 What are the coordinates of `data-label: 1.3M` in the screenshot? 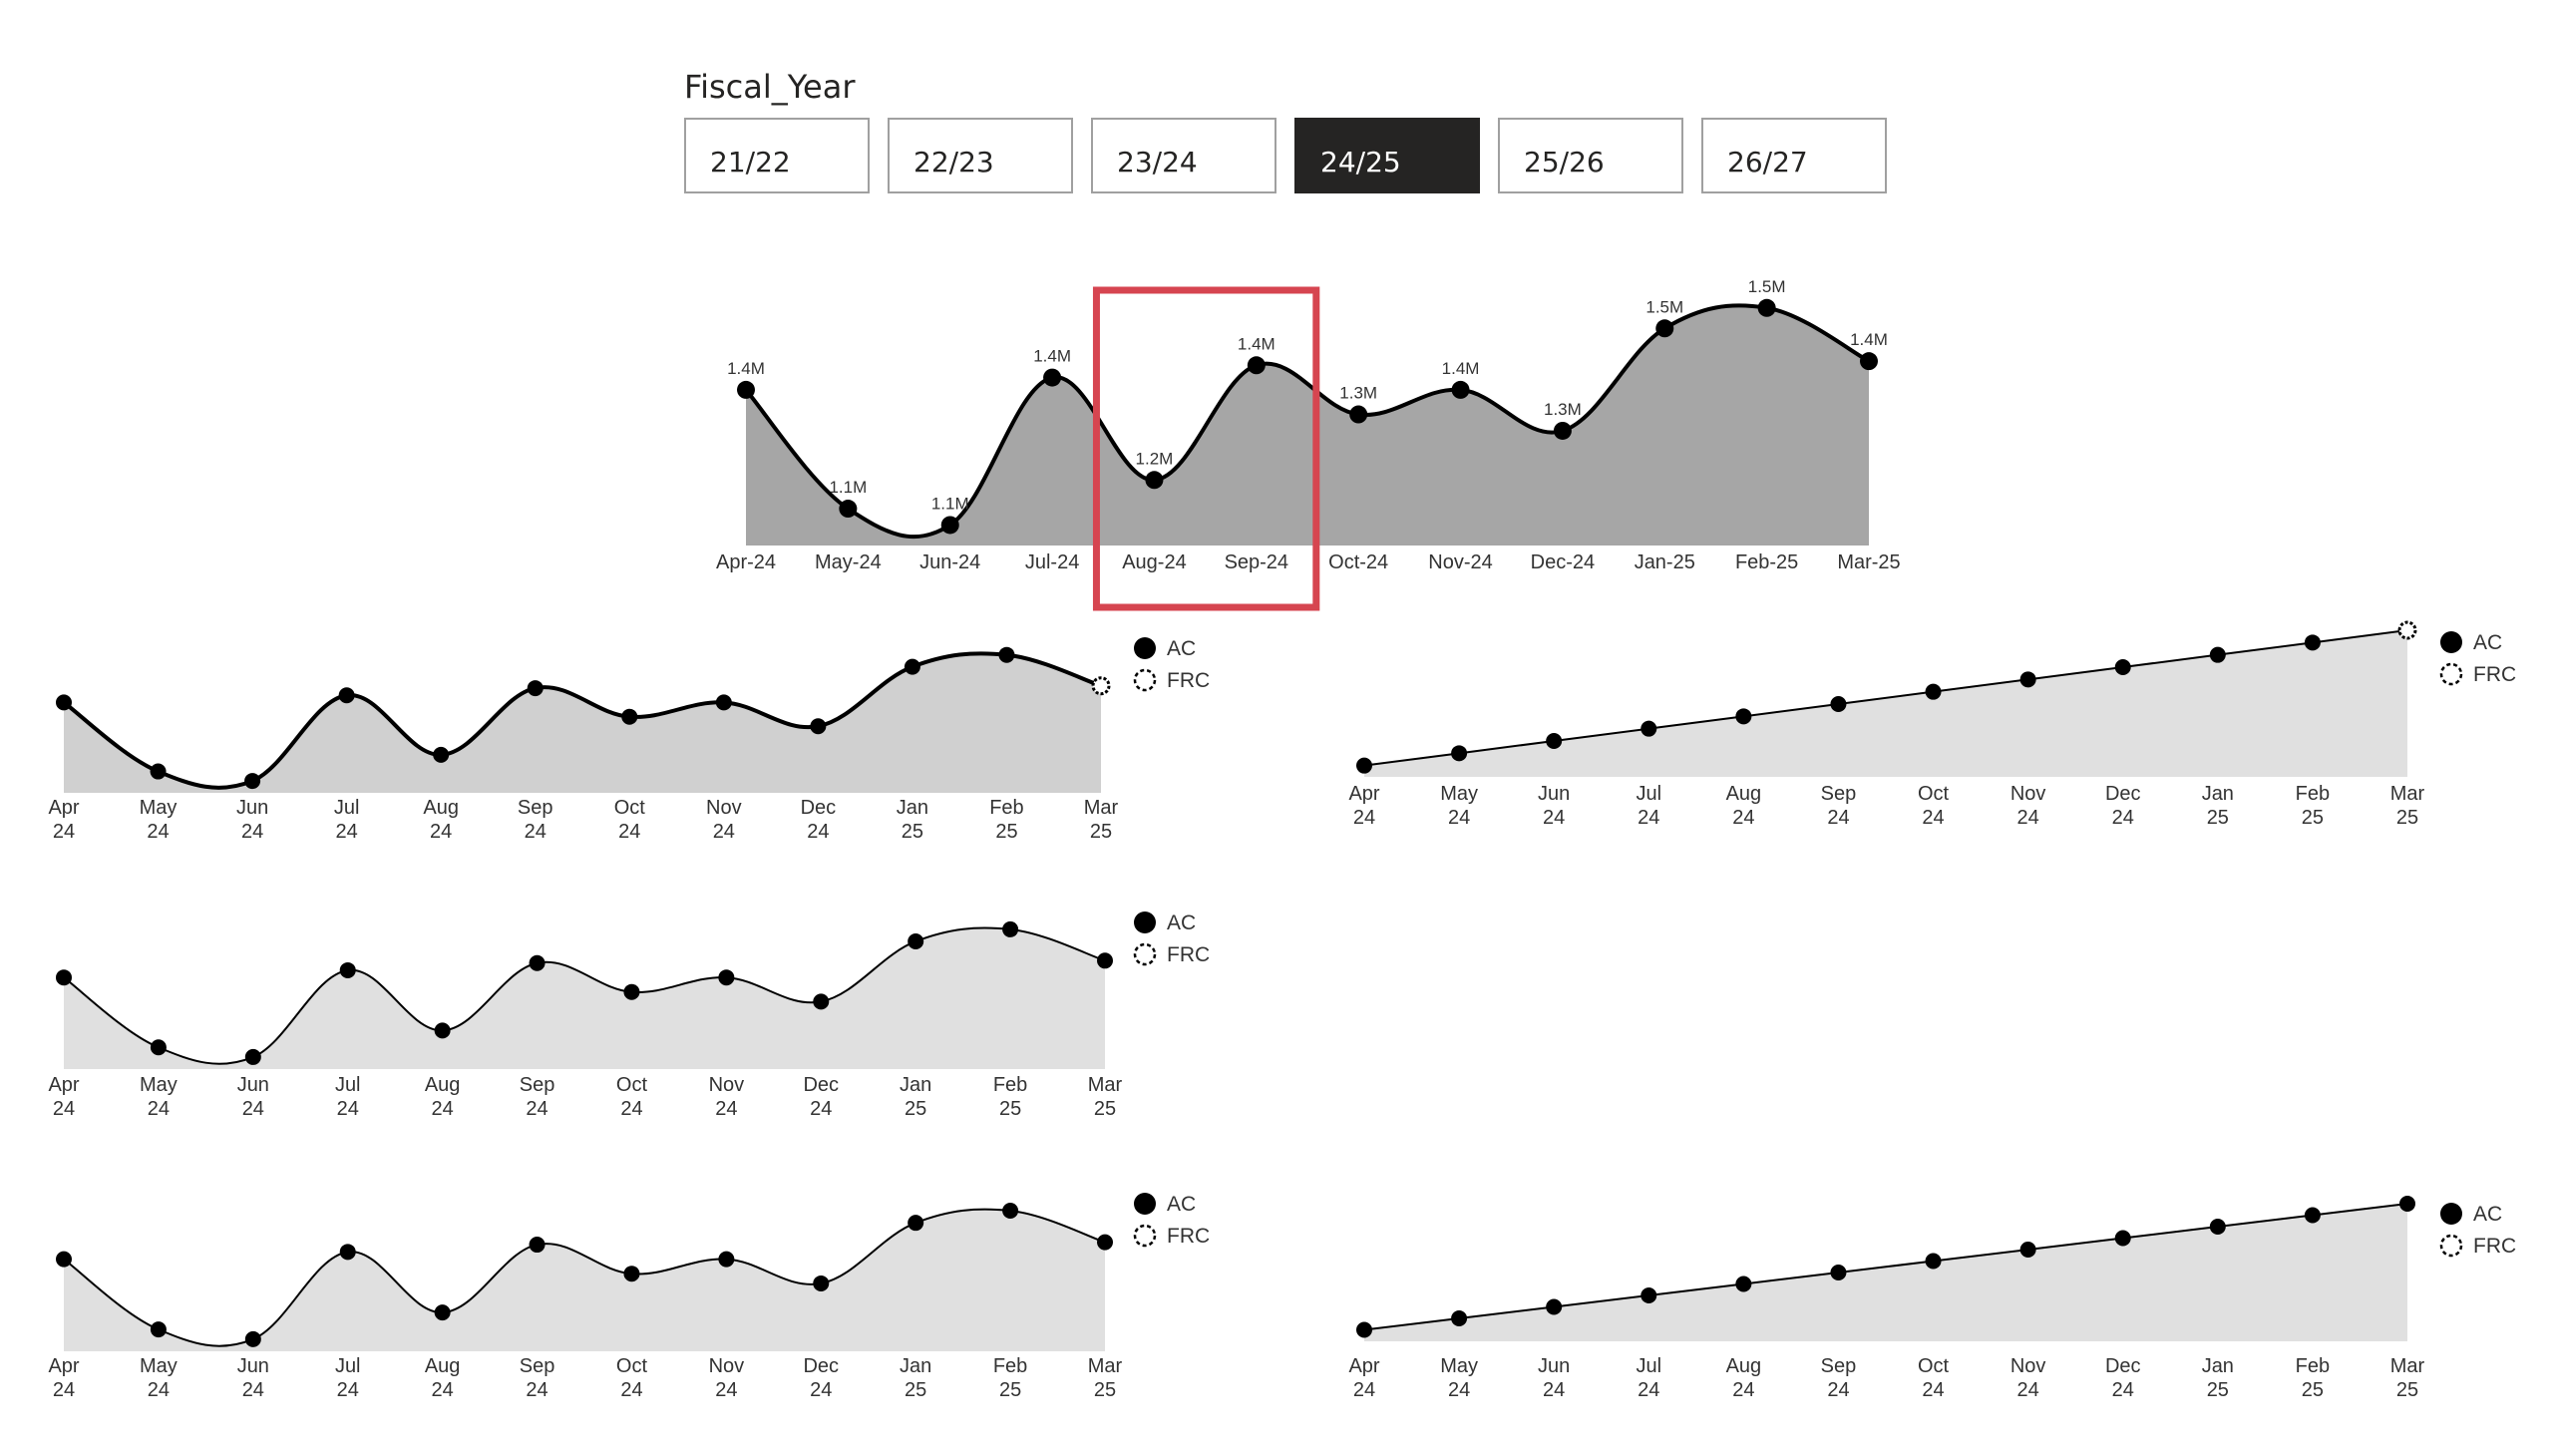 It's located at (1358, 393).